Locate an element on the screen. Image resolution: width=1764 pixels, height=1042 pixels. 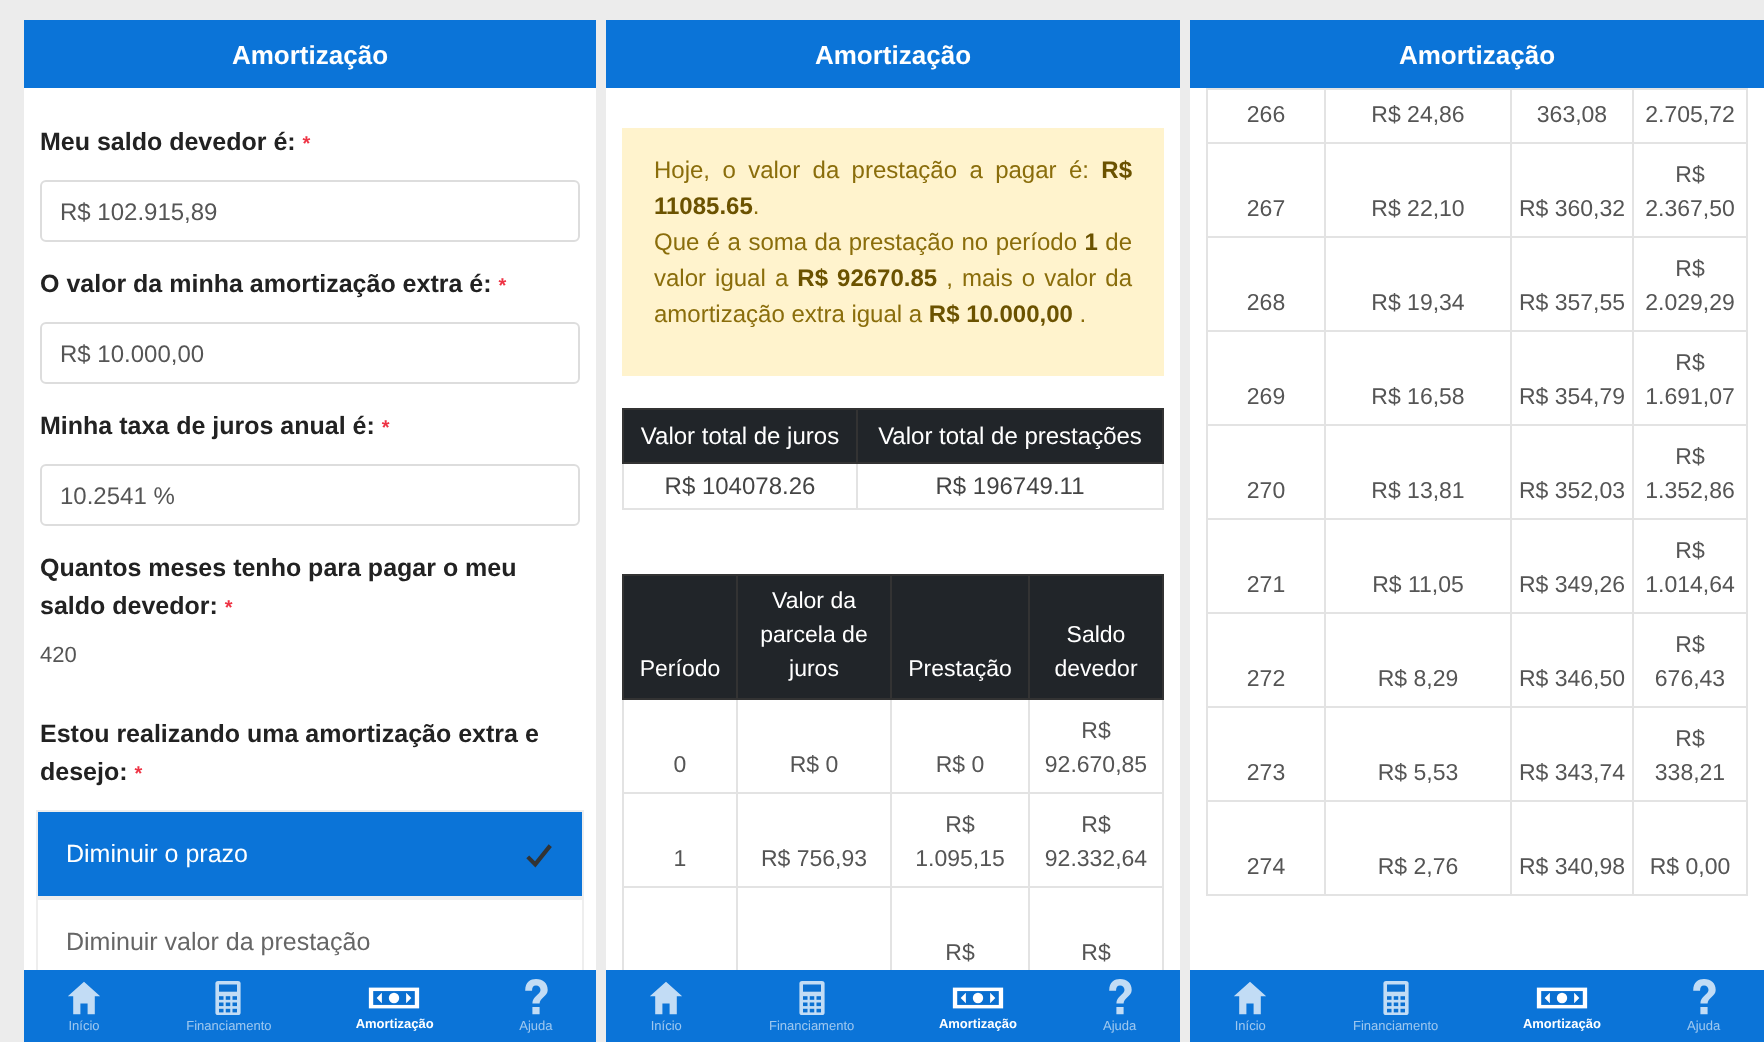
table-cell: R$ 11,05 is located at coordinates (1418, 586).